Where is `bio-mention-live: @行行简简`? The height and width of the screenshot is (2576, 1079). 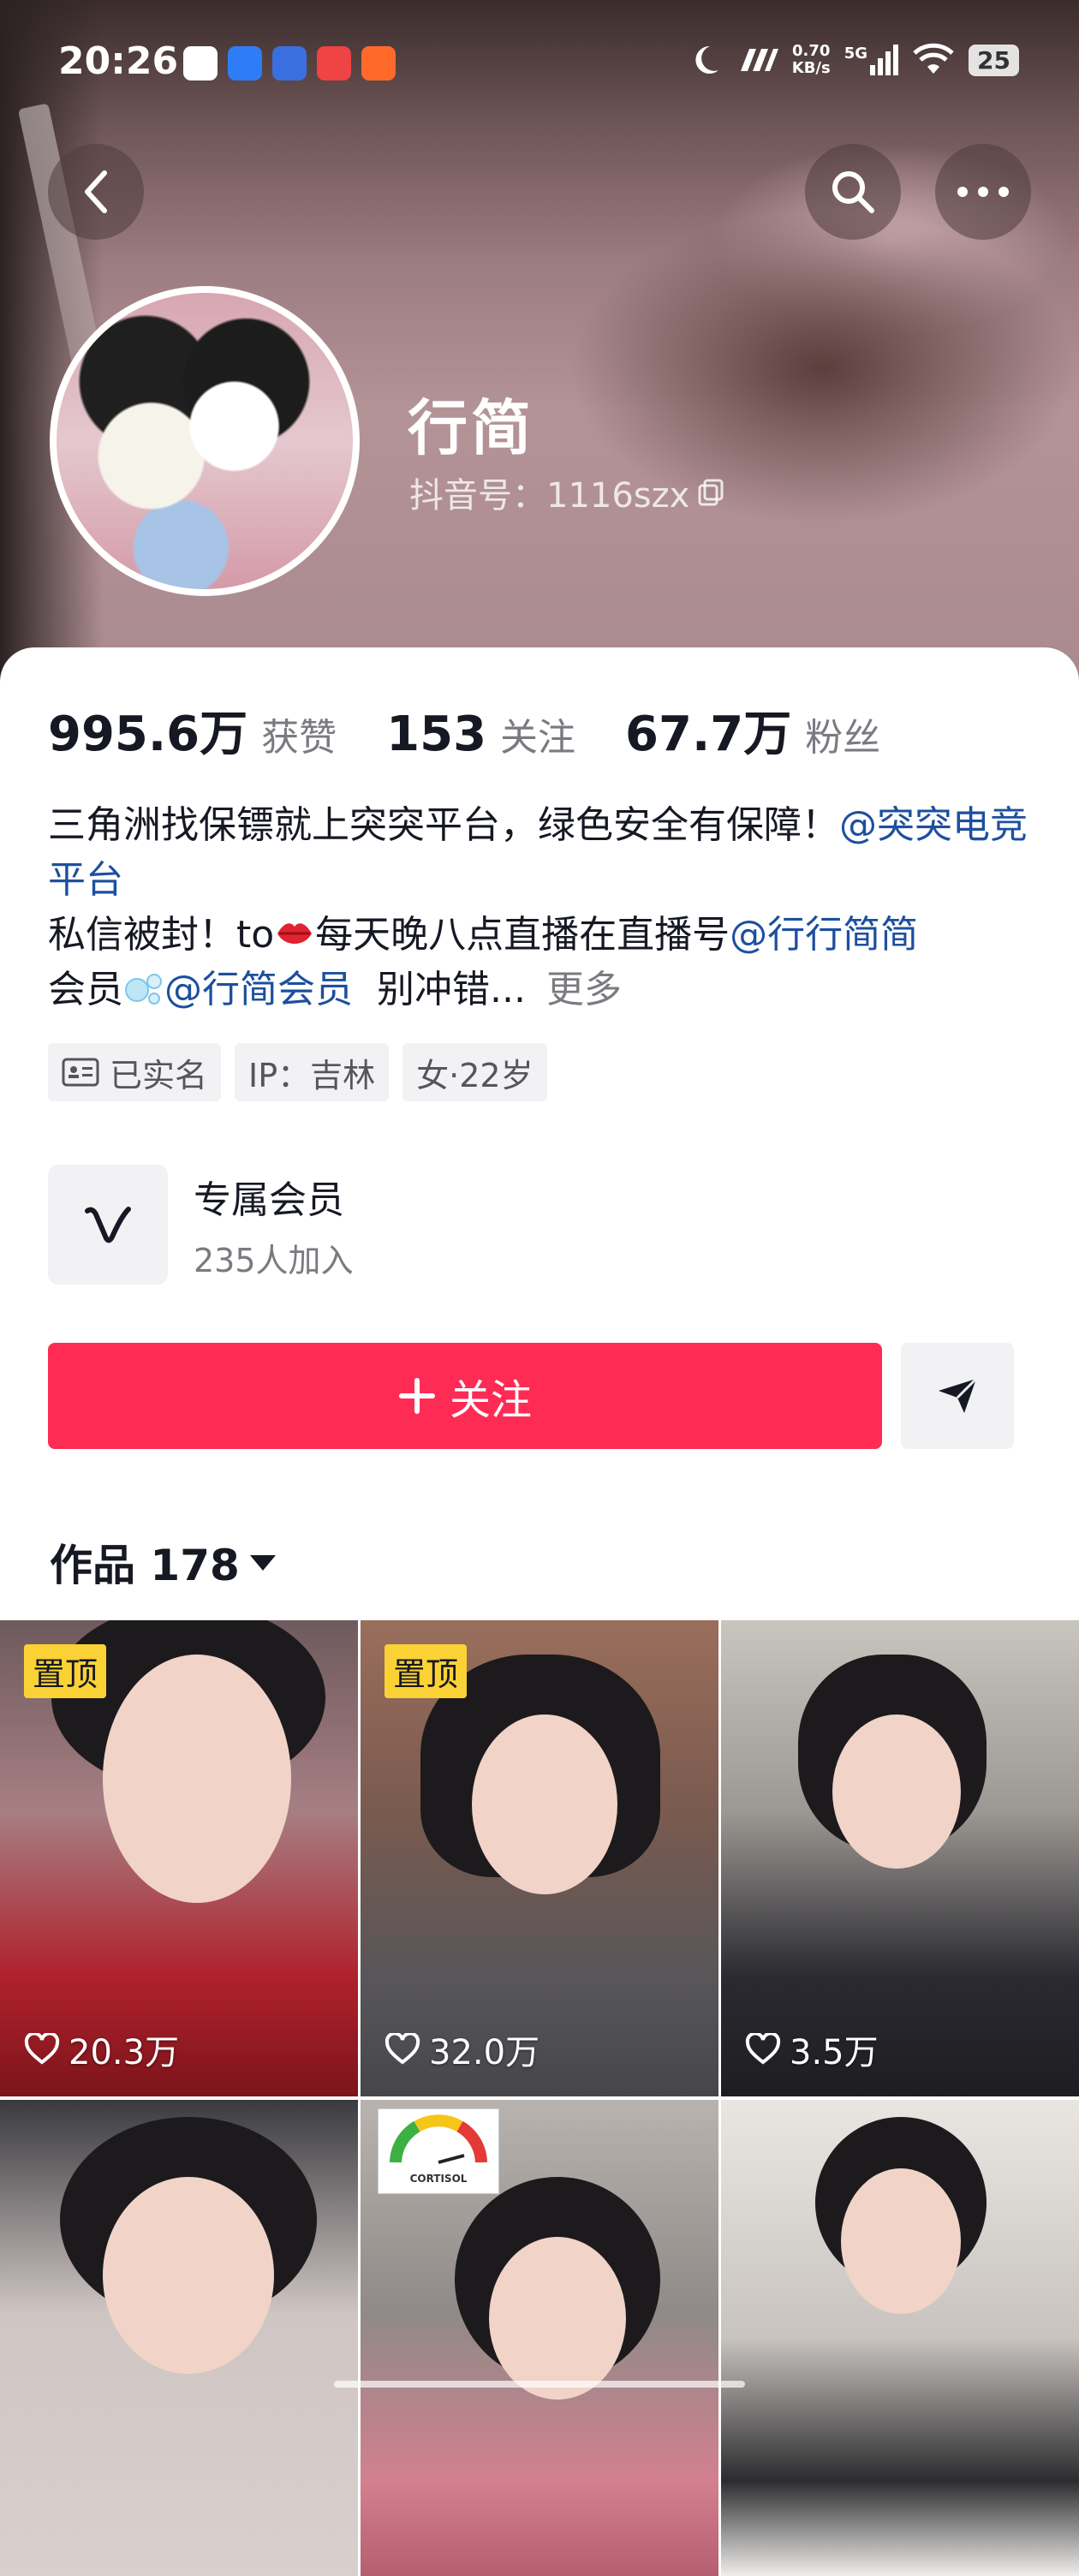 bio-mention-live: @行行简简 is located at coordinates (824, 935).